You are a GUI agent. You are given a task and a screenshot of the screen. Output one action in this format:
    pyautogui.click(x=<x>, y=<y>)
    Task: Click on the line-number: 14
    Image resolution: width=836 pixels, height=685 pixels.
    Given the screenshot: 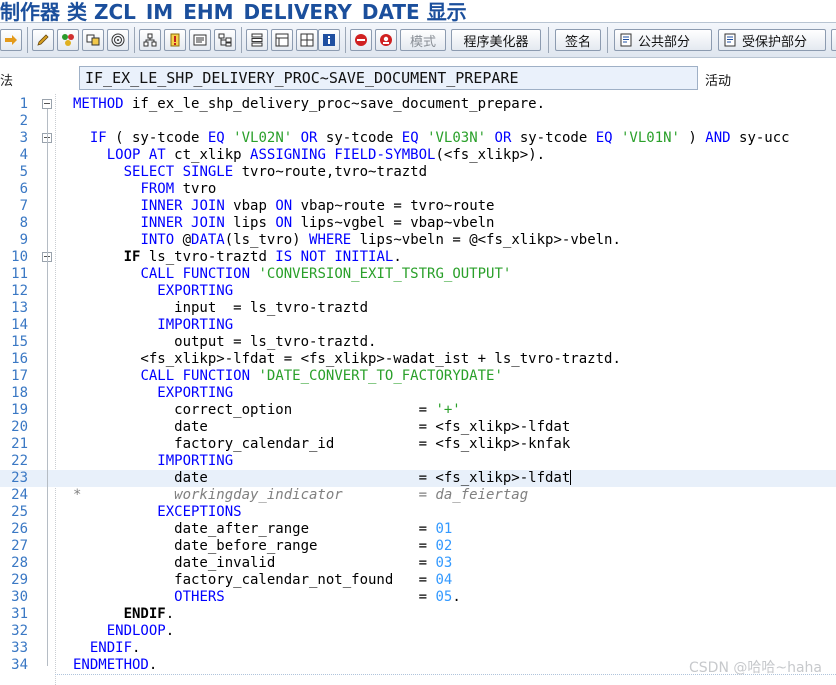 What is the action you would take?
    pyautogui.click(x=19, y=325)
    